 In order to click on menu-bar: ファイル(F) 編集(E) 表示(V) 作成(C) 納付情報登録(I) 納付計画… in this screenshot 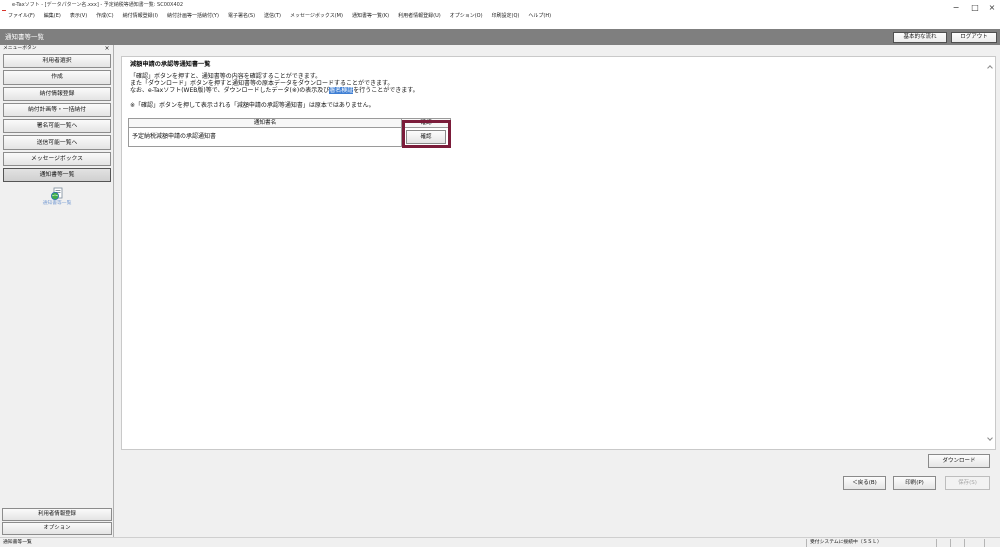, I will do `click(500, 20)`.